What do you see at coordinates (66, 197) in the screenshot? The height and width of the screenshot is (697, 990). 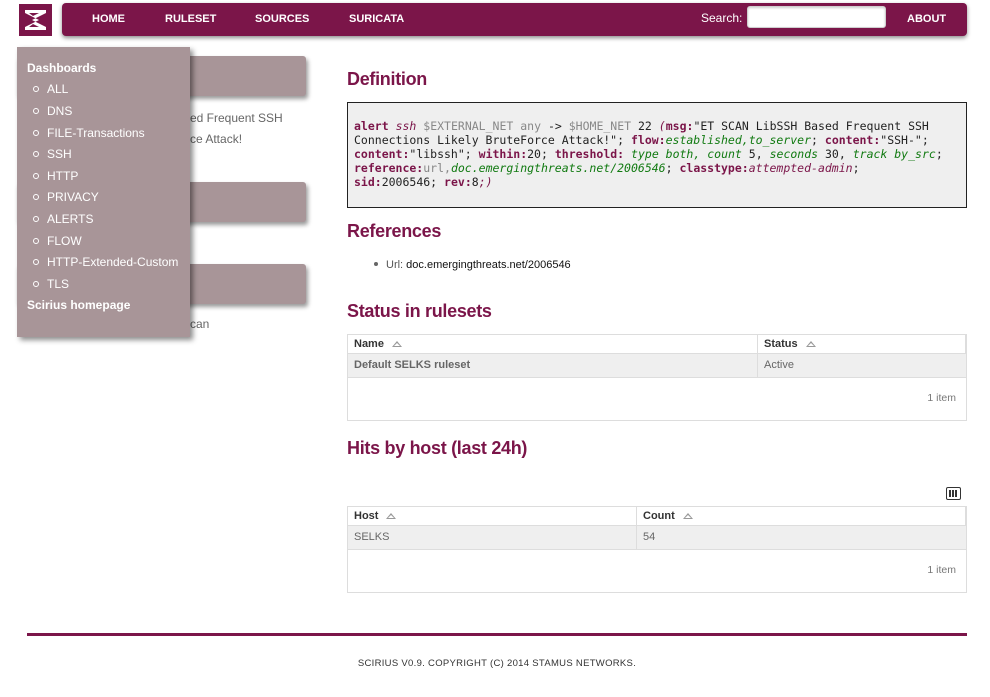 I see `dashboard-item-privacy: PRIVACY` at bounding box center [66, 197].